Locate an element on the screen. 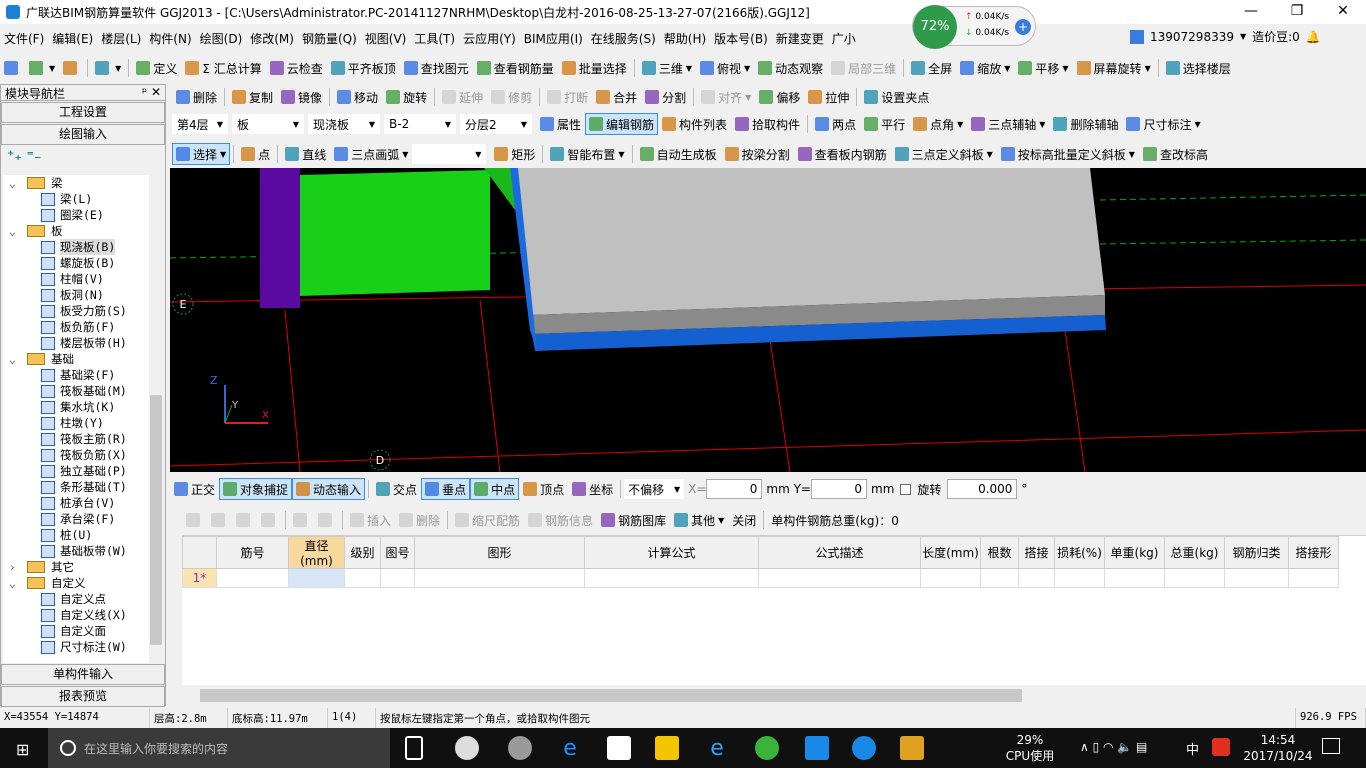  tree-item: 板洞(N) is located at coordinates (76, 295).